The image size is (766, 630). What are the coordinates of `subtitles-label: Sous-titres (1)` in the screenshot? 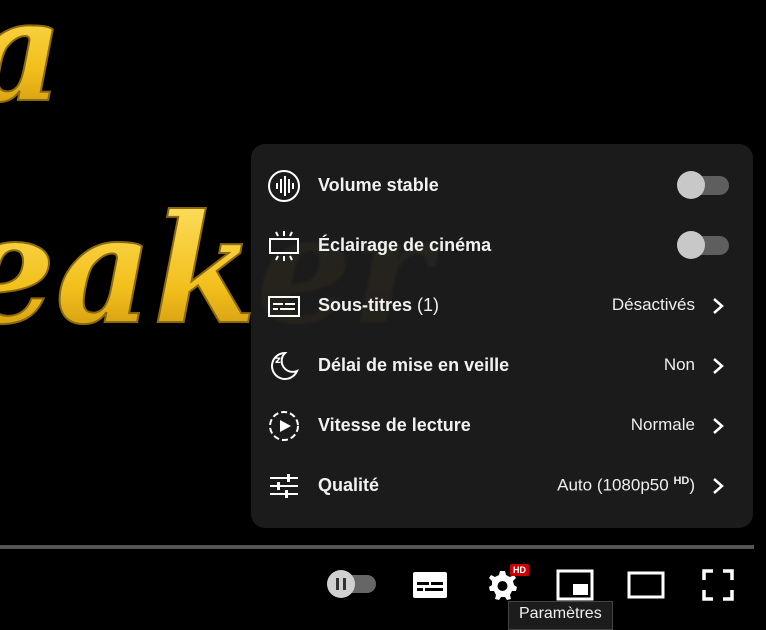 It's located at (379, 304).